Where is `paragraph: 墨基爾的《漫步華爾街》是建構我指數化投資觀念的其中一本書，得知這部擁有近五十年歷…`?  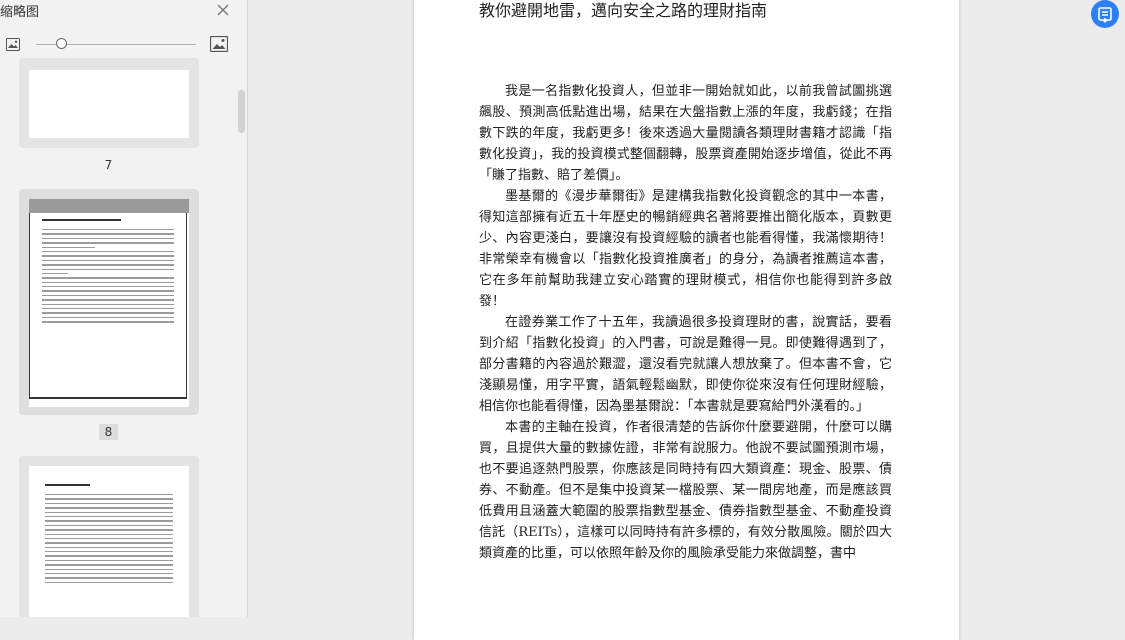 paragraph: 墨基爾的《漫步華爾街》是建構我指數化投資觀念的其中一本書，得知這部擁有近五十年歷… is located at coordinates (685, 249).